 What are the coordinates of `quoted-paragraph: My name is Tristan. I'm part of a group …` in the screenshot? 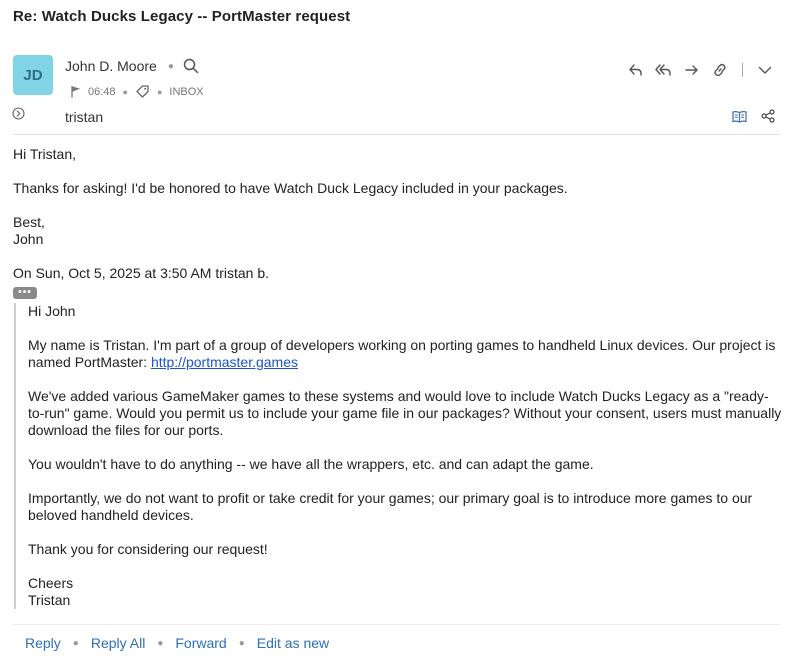 It's located at (402, 353).